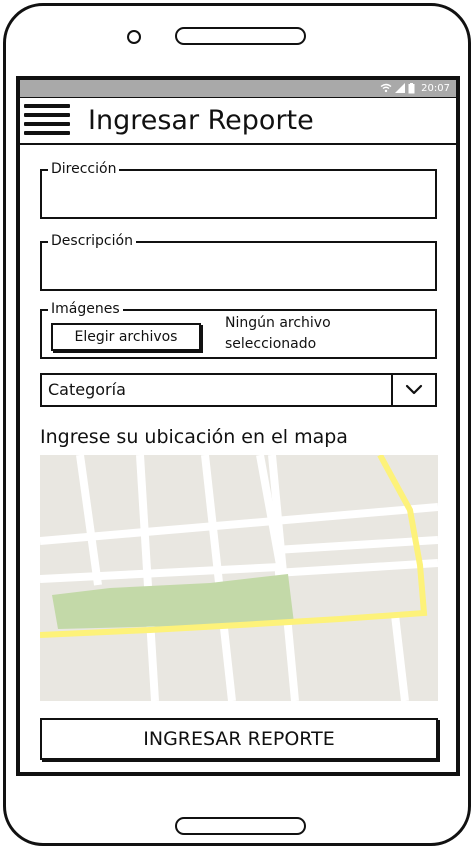 This screenshot has width=476, height=851. I want to click on direccion-field: Dirección, so click(238, 189).